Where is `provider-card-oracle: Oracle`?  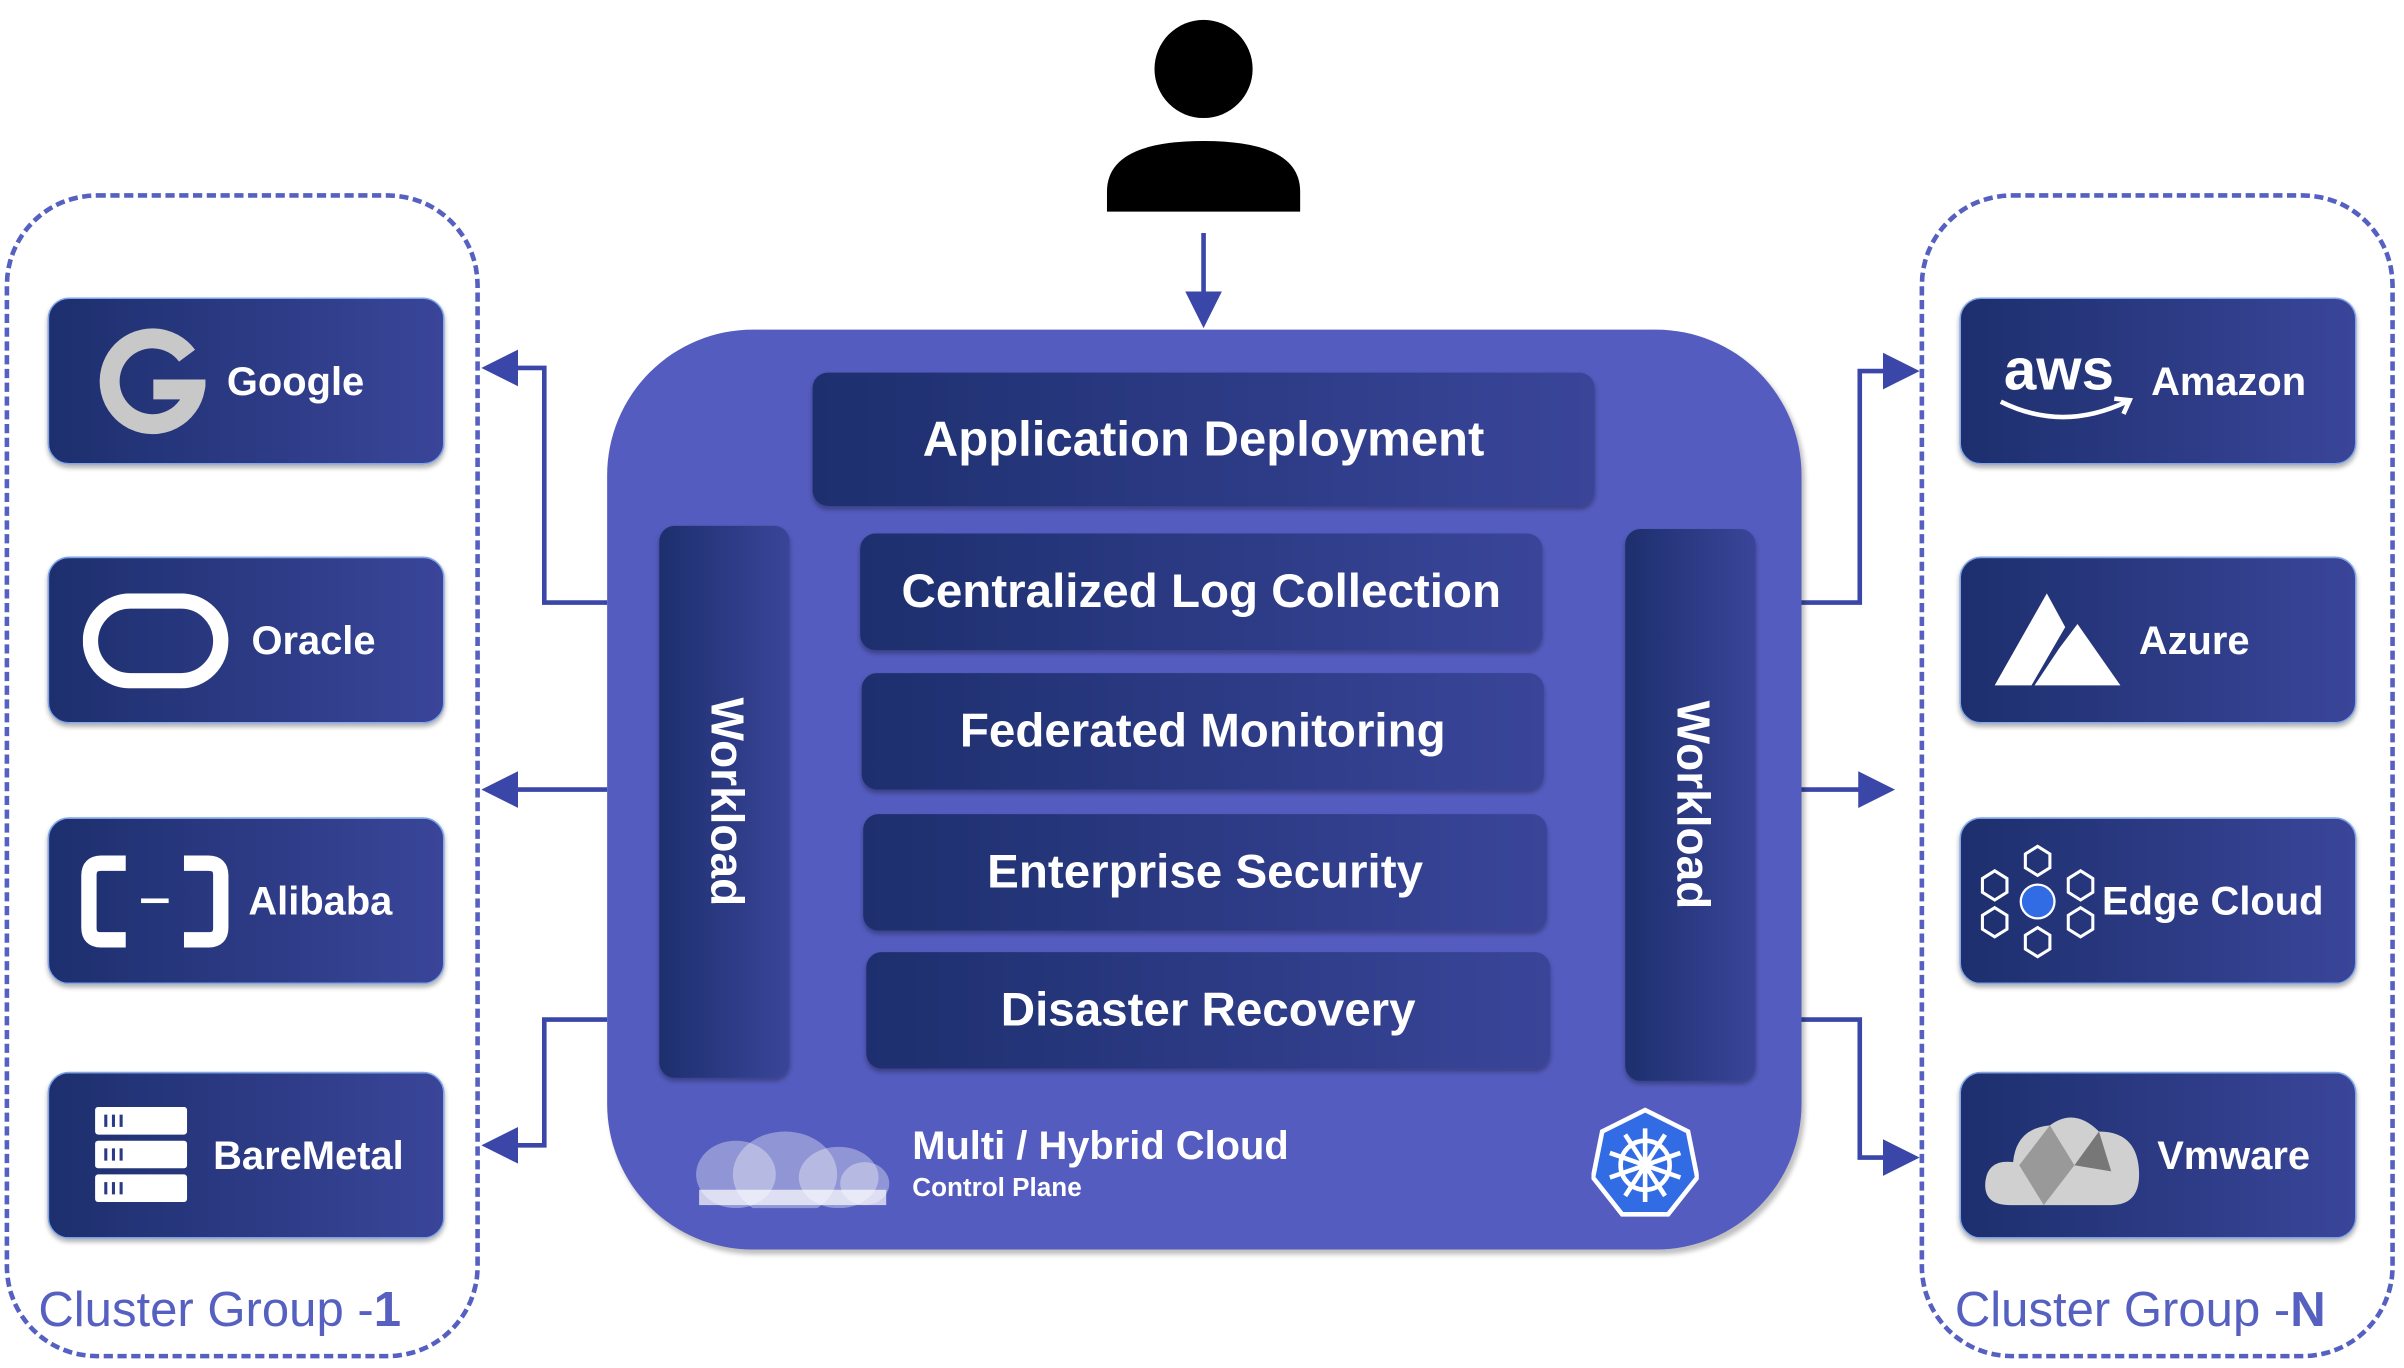 provider-card-oracle: Oracle is located at coordinates (246, 640).